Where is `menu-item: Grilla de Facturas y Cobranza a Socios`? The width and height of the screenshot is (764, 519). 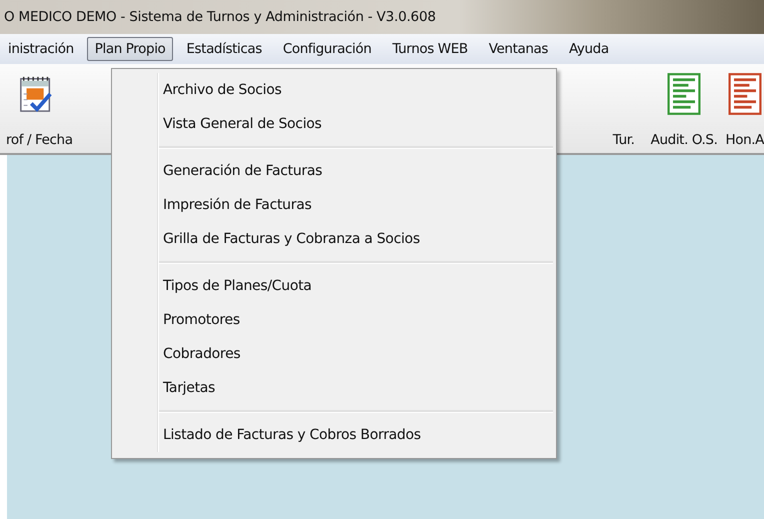
menu-item: Grilla de Facturas y Cobranza a Socios is located at coordinates (334, 239).